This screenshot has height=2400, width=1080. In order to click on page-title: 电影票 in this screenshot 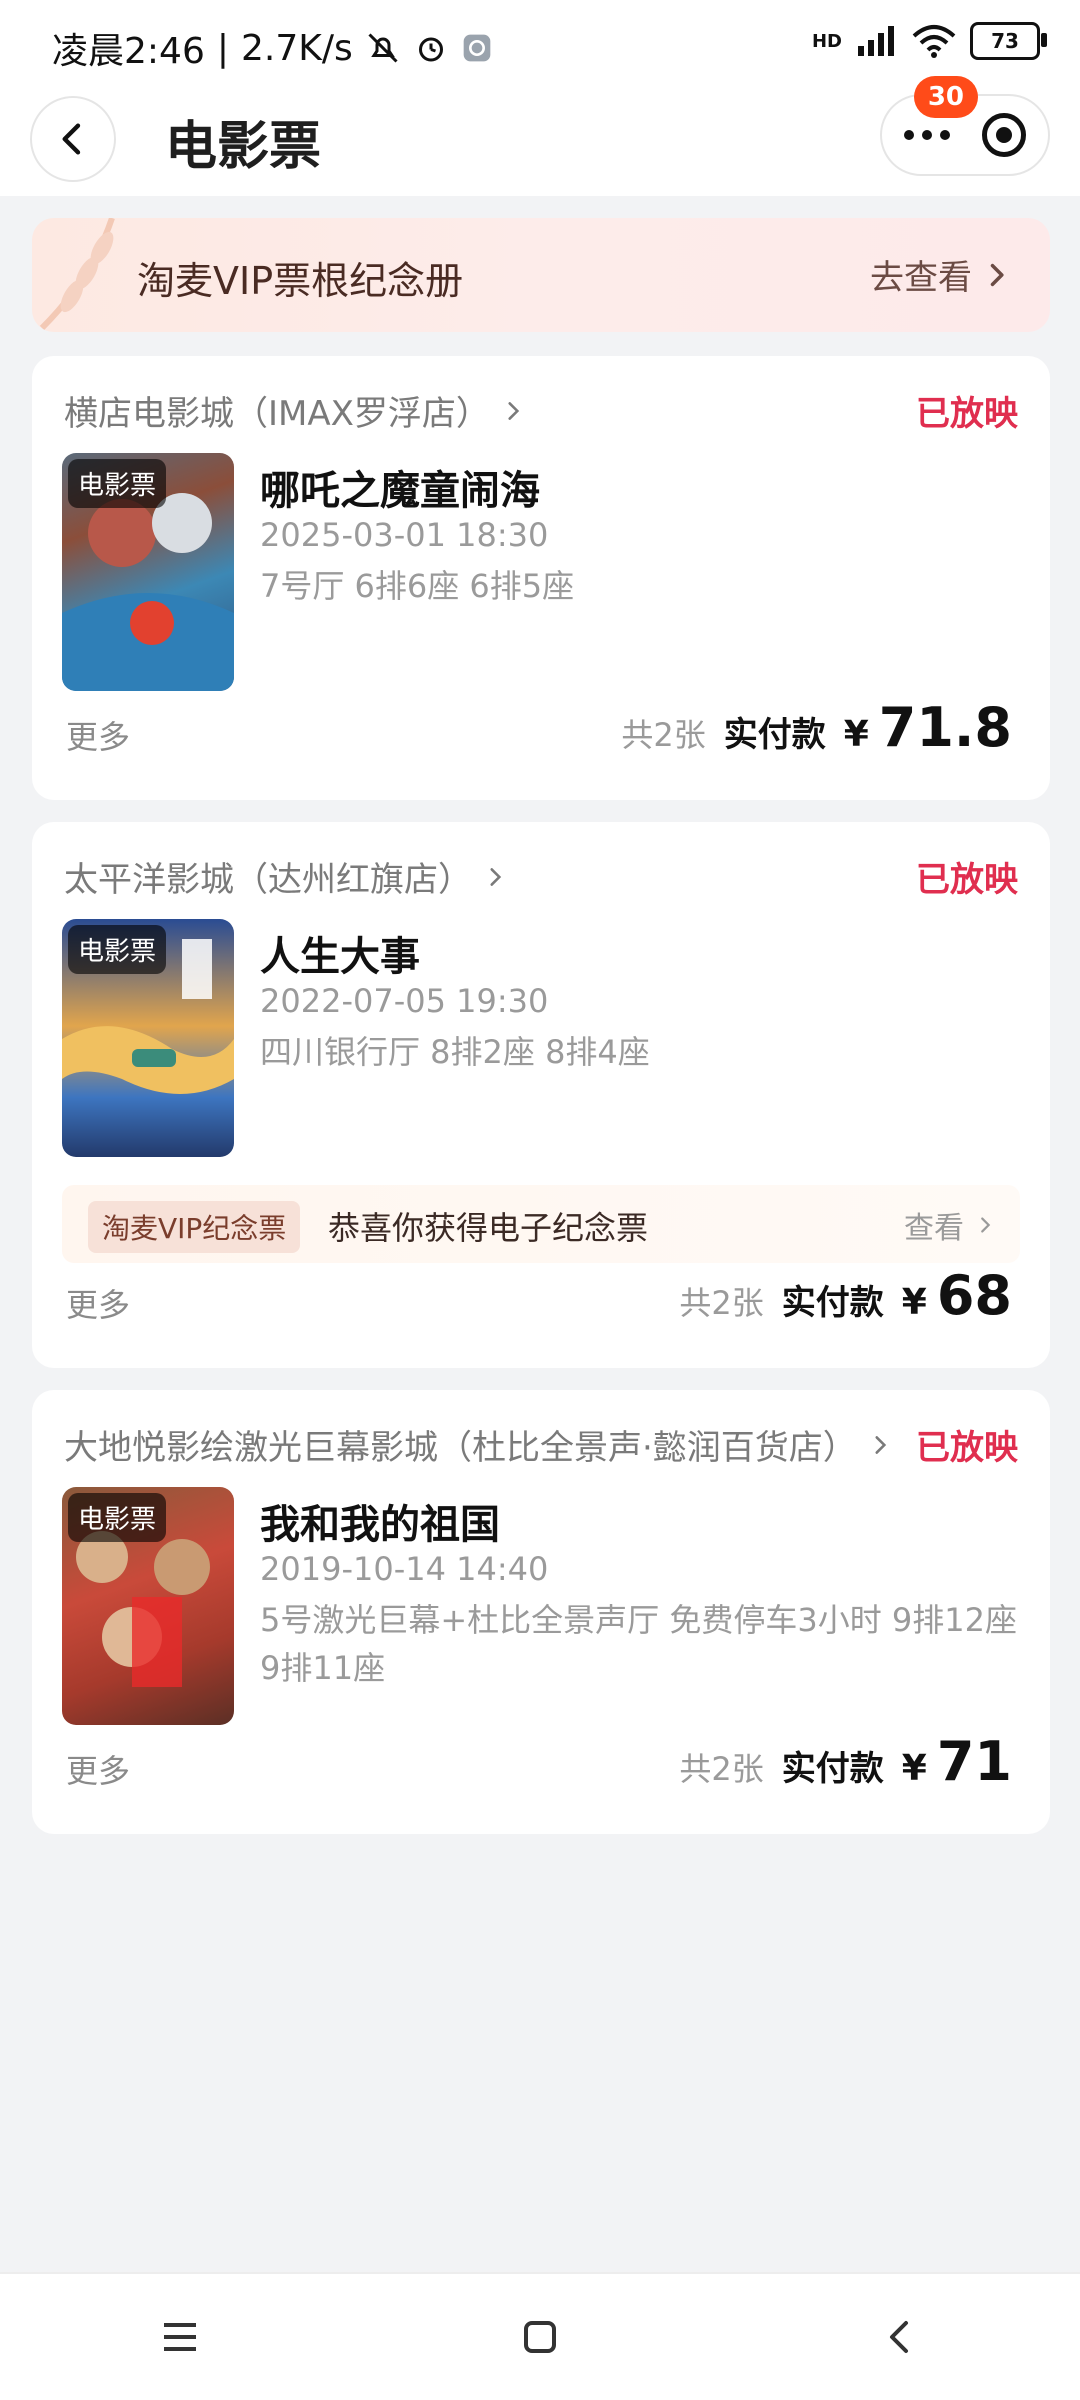, I will do `click(243, 147)`.